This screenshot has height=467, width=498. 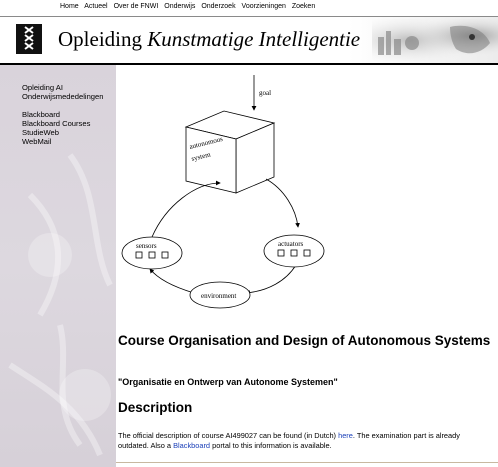 I want to click on actuators-squares-icon, so click(x=294, y=253).